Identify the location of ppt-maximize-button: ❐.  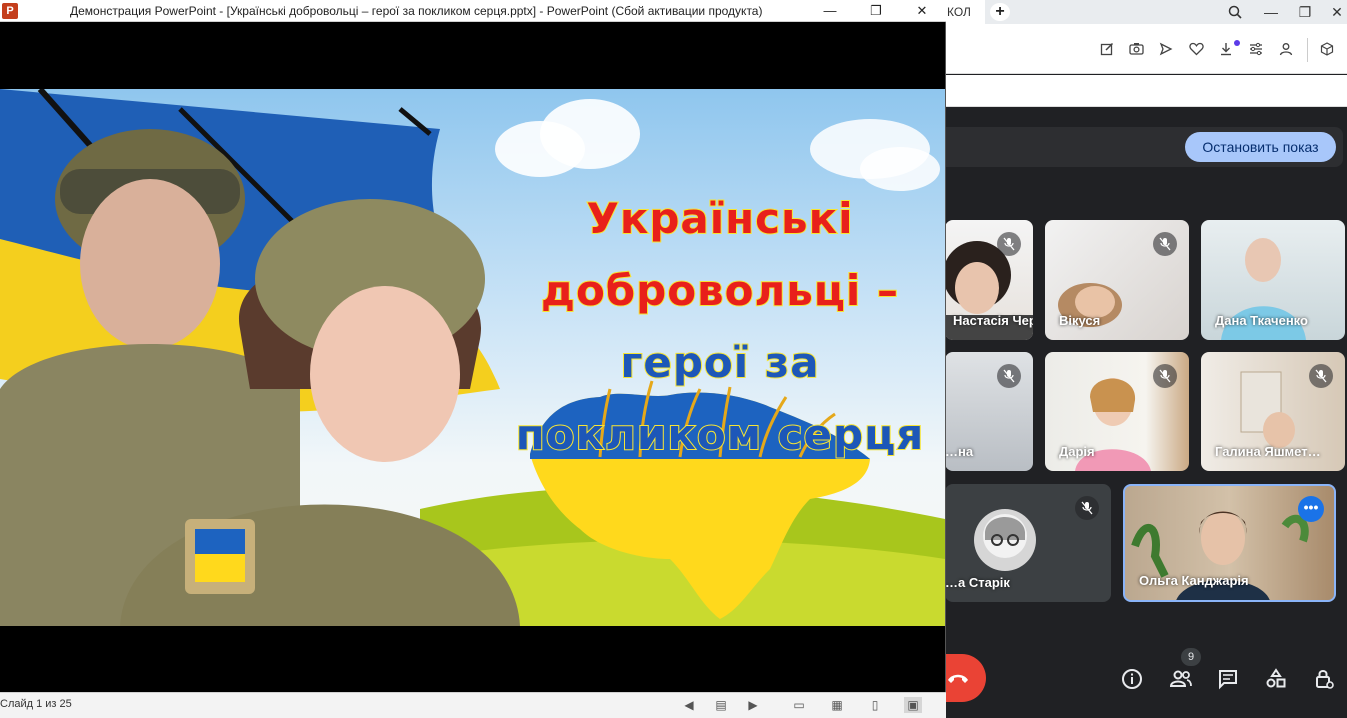
(876, 11).